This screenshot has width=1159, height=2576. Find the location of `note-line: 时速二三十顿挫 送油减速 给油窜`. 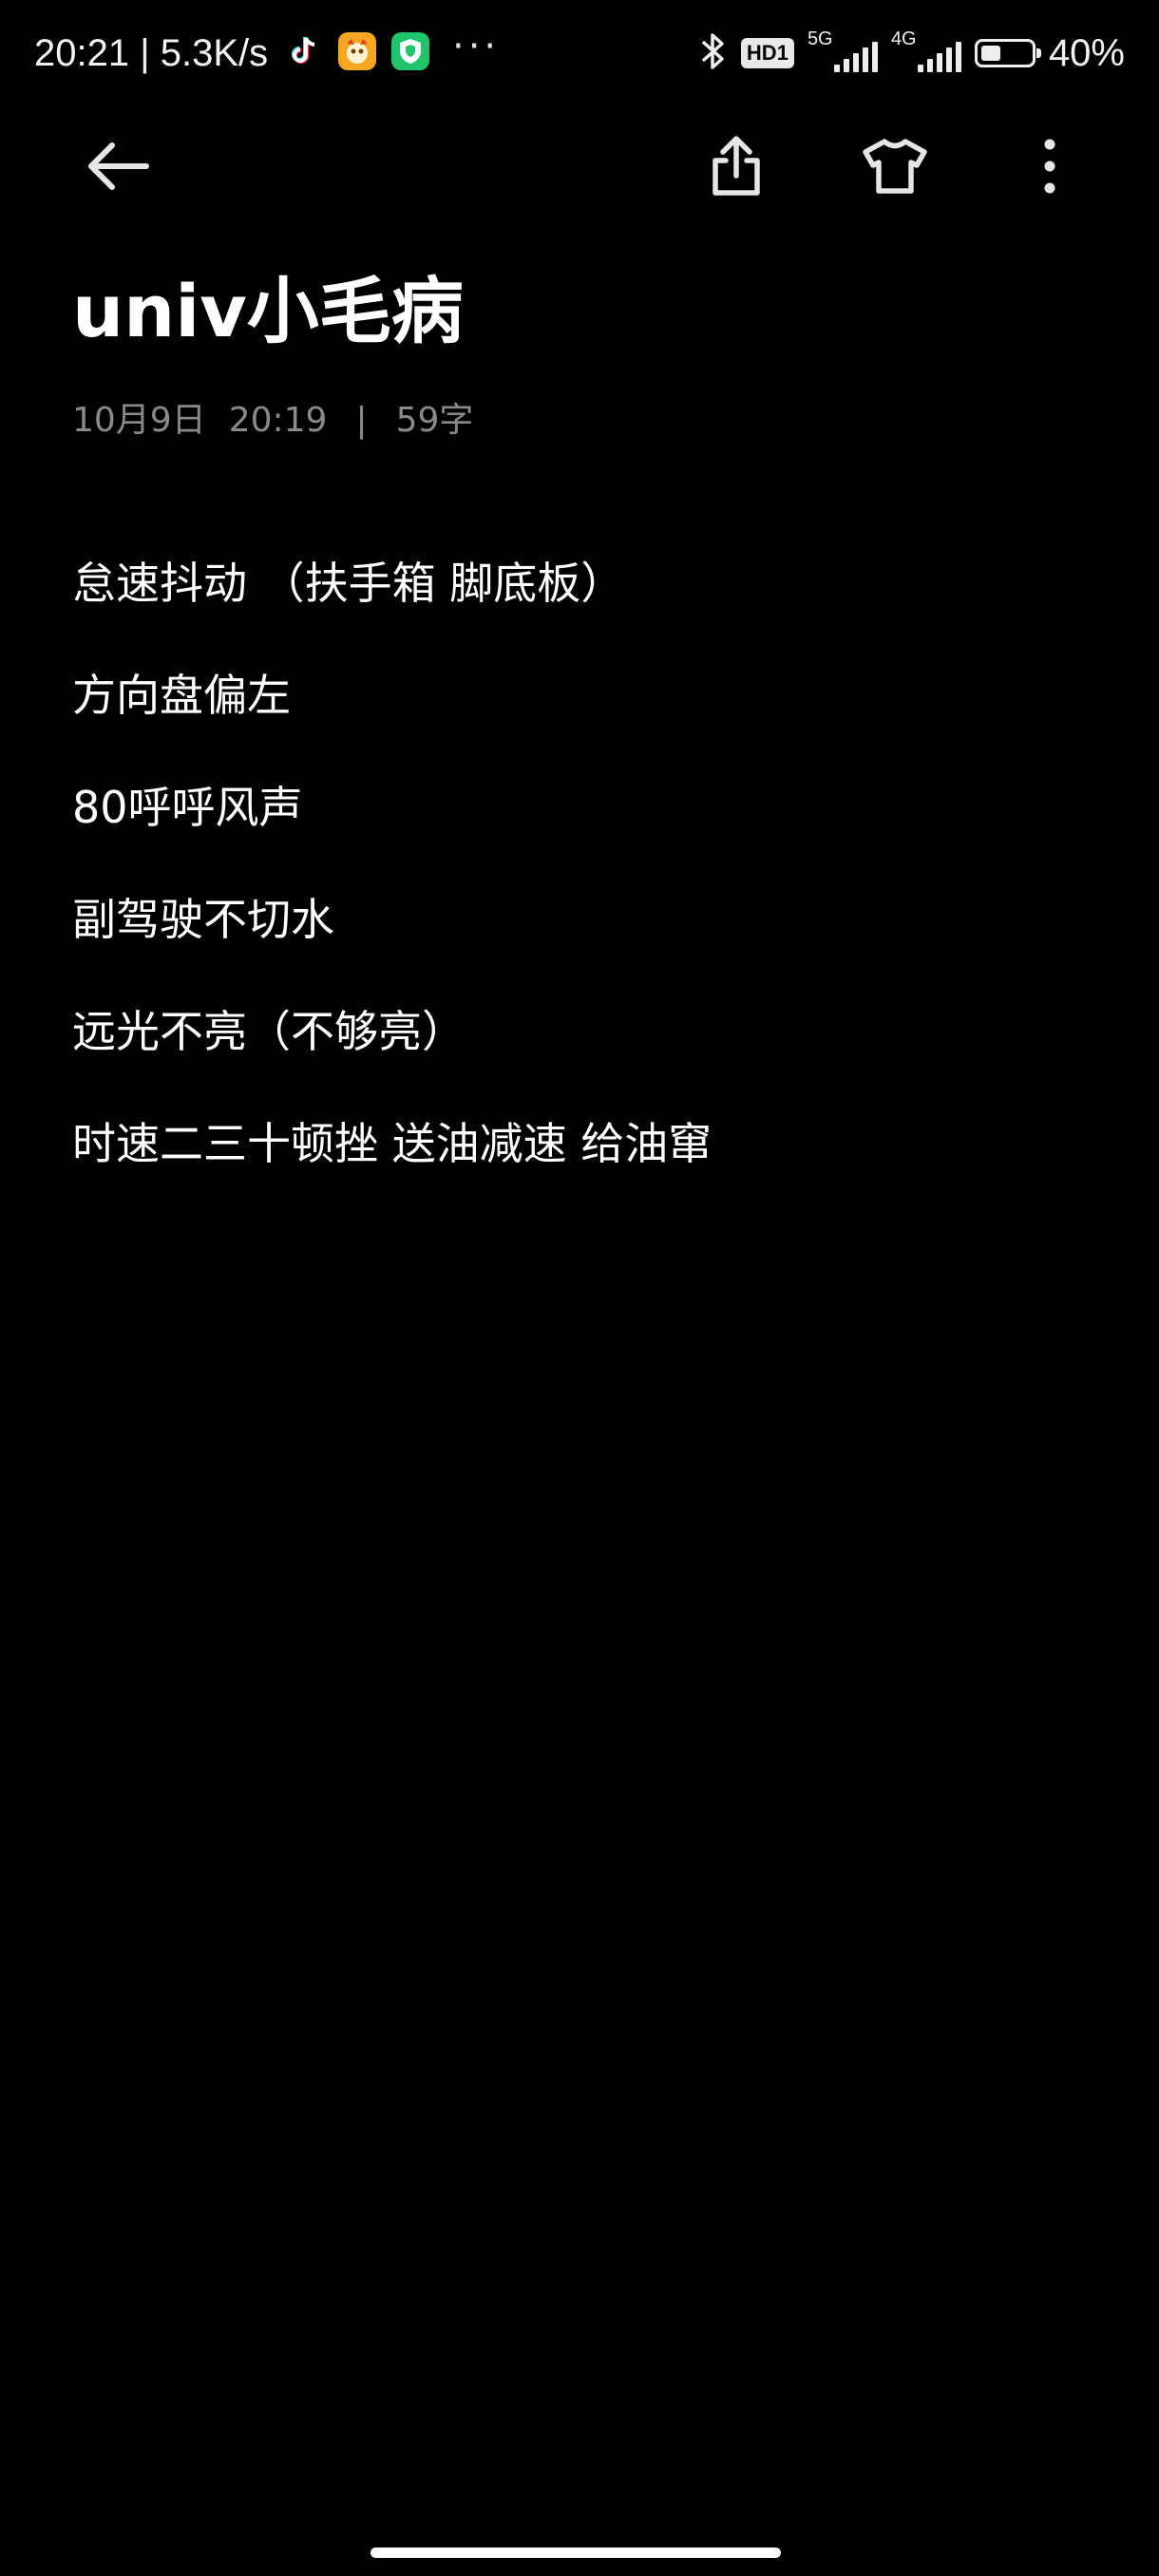

note-line: 时速二三十顿挫 送油减速 给油窜 is located at coordinates (585, 1144).